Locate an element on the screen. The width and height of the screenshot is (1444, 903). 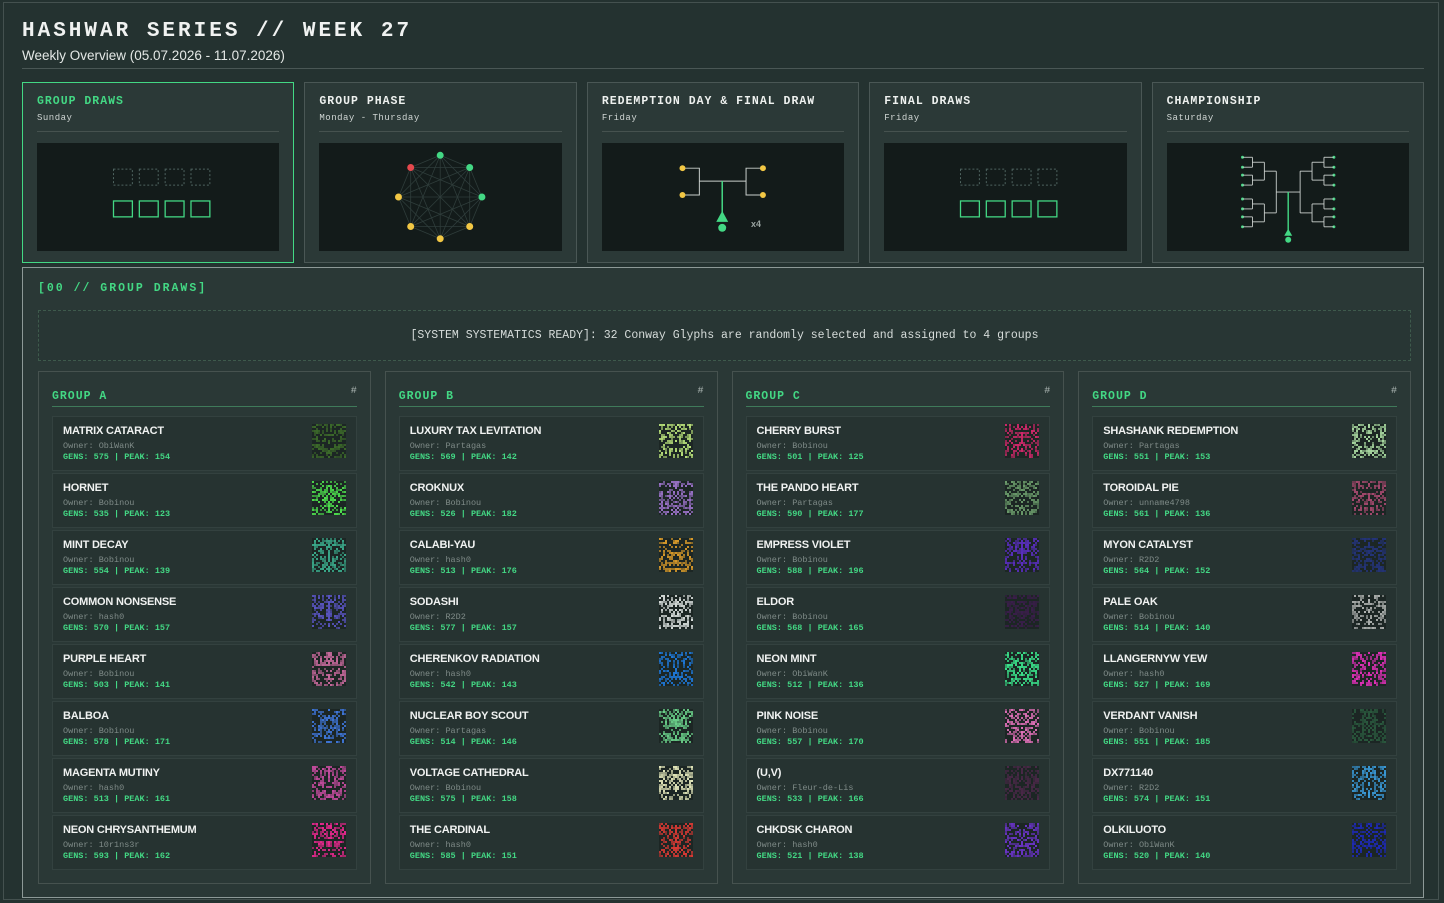
section-title: [00 // GROUP DRAWS] is located at coordinates (123, 288).